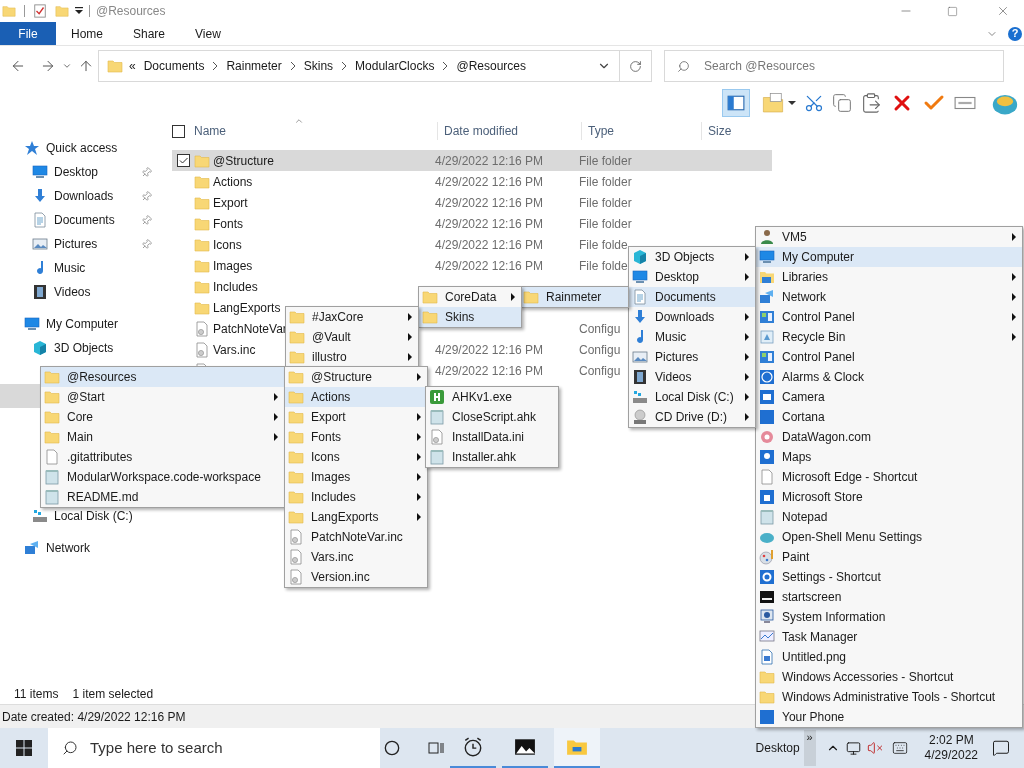 This screenshot has height=768, width=1024. I want to click on file-name: Fonts, so click(228, 223).